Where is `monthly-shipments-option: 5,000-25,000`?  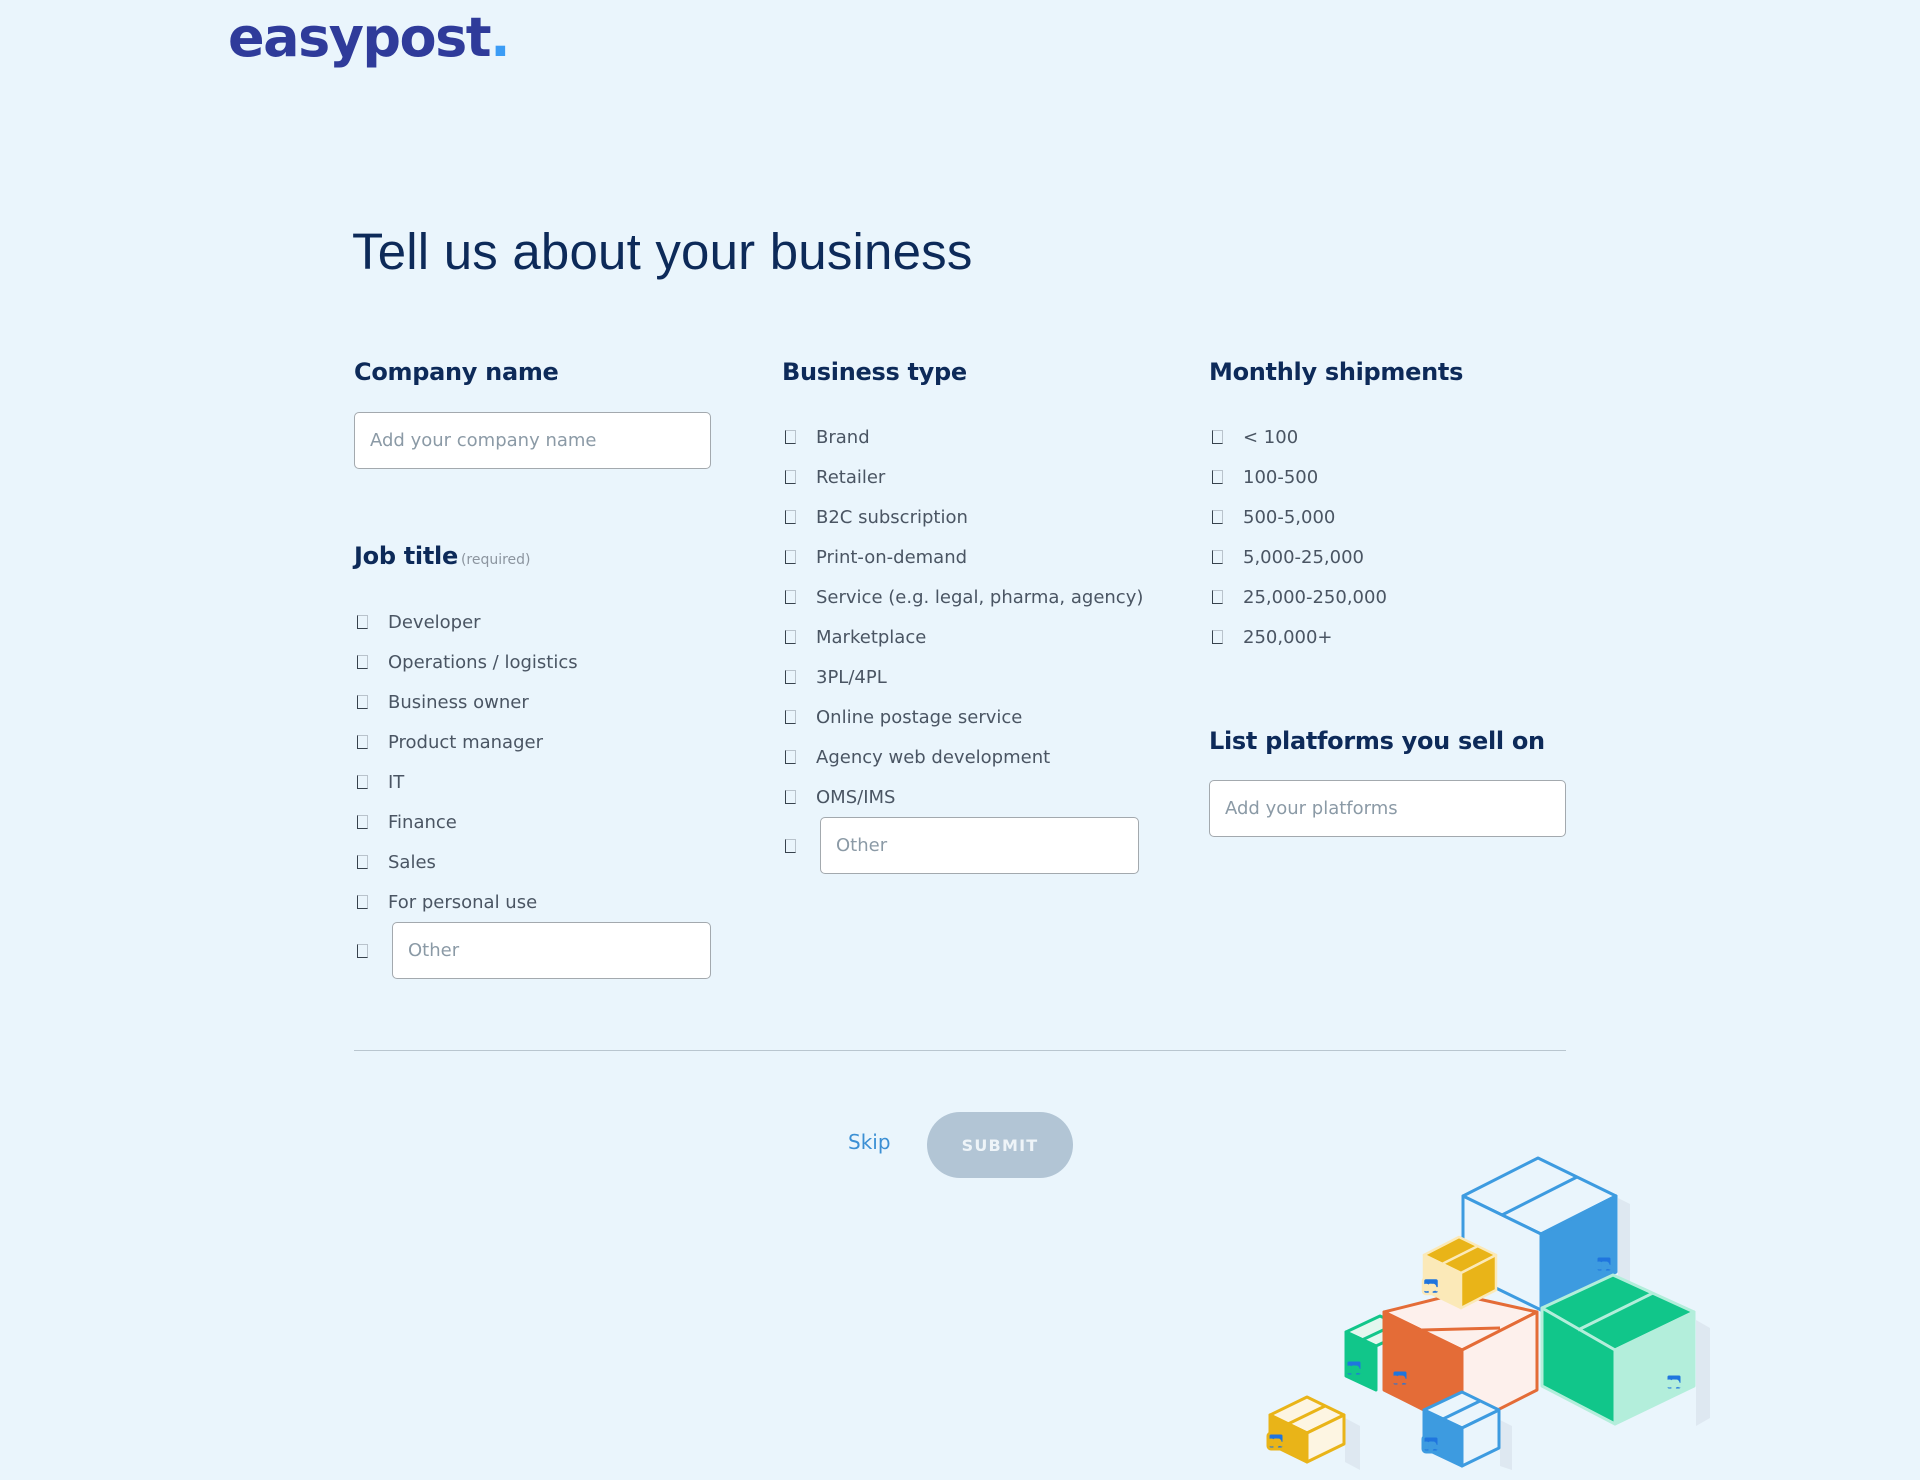 monthly-shipments-option: 5,000-25,000 is located at coordinates (1298, 557).